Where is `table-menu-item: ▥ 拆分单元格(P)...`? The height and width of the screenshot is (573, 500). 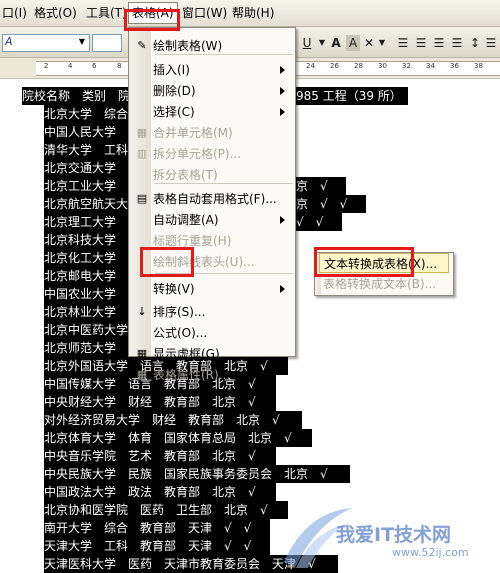
table-menu-item: ▥ 拆分单元格(P)... is located at coordinates (214, 154).